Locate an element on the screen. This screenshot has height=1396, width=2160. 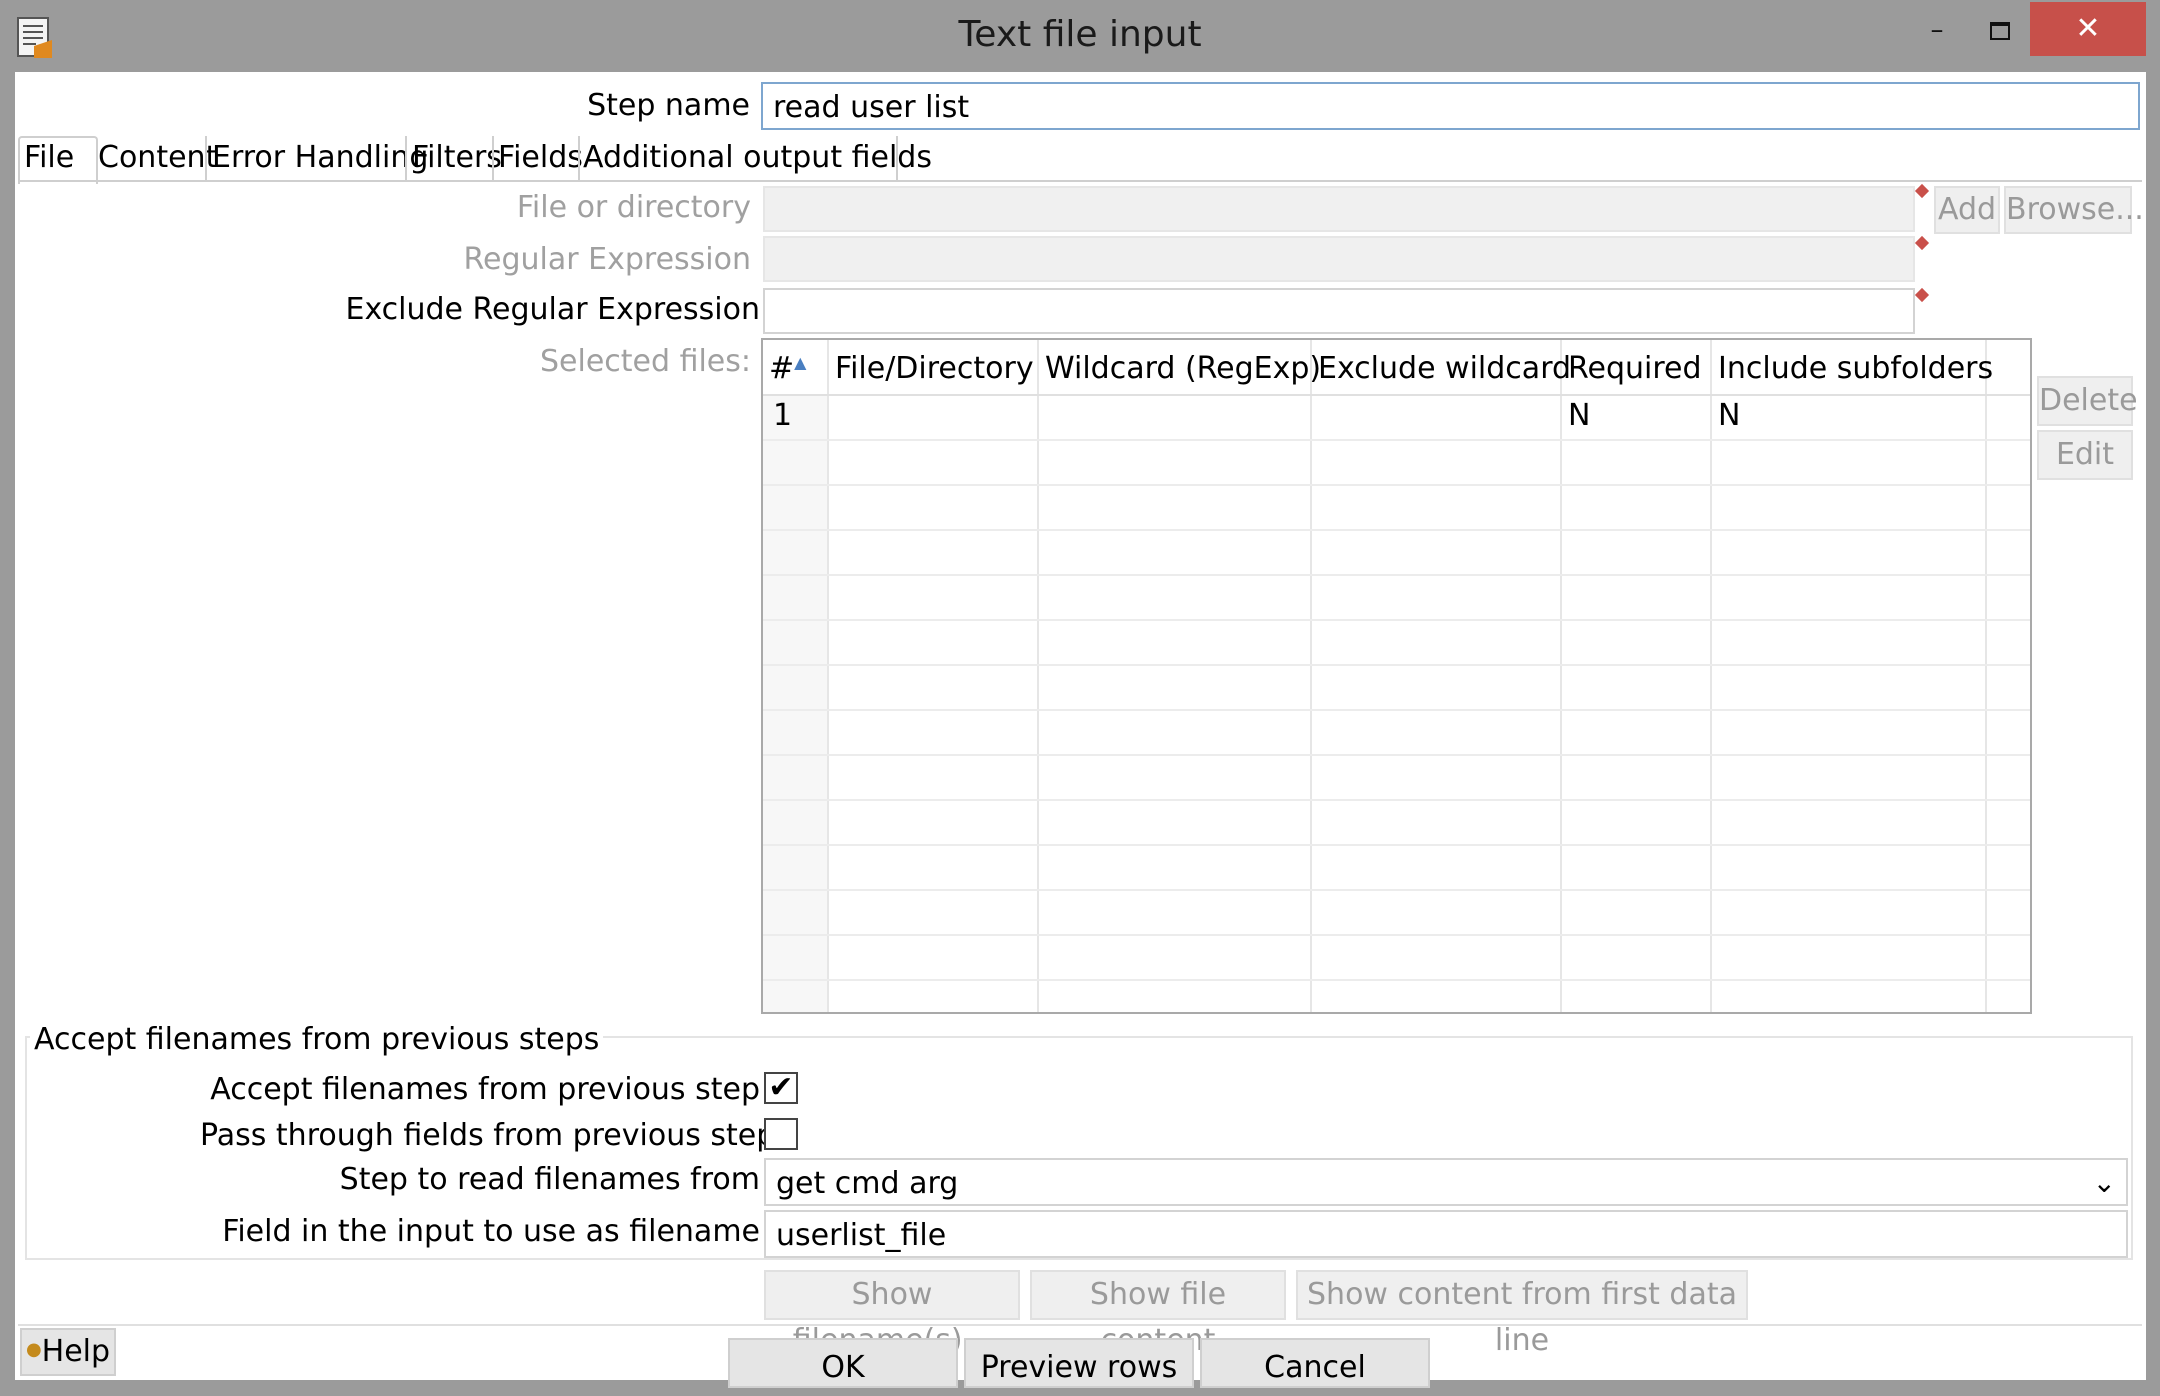
add-button: Add is located at coordinates (1967, 210).